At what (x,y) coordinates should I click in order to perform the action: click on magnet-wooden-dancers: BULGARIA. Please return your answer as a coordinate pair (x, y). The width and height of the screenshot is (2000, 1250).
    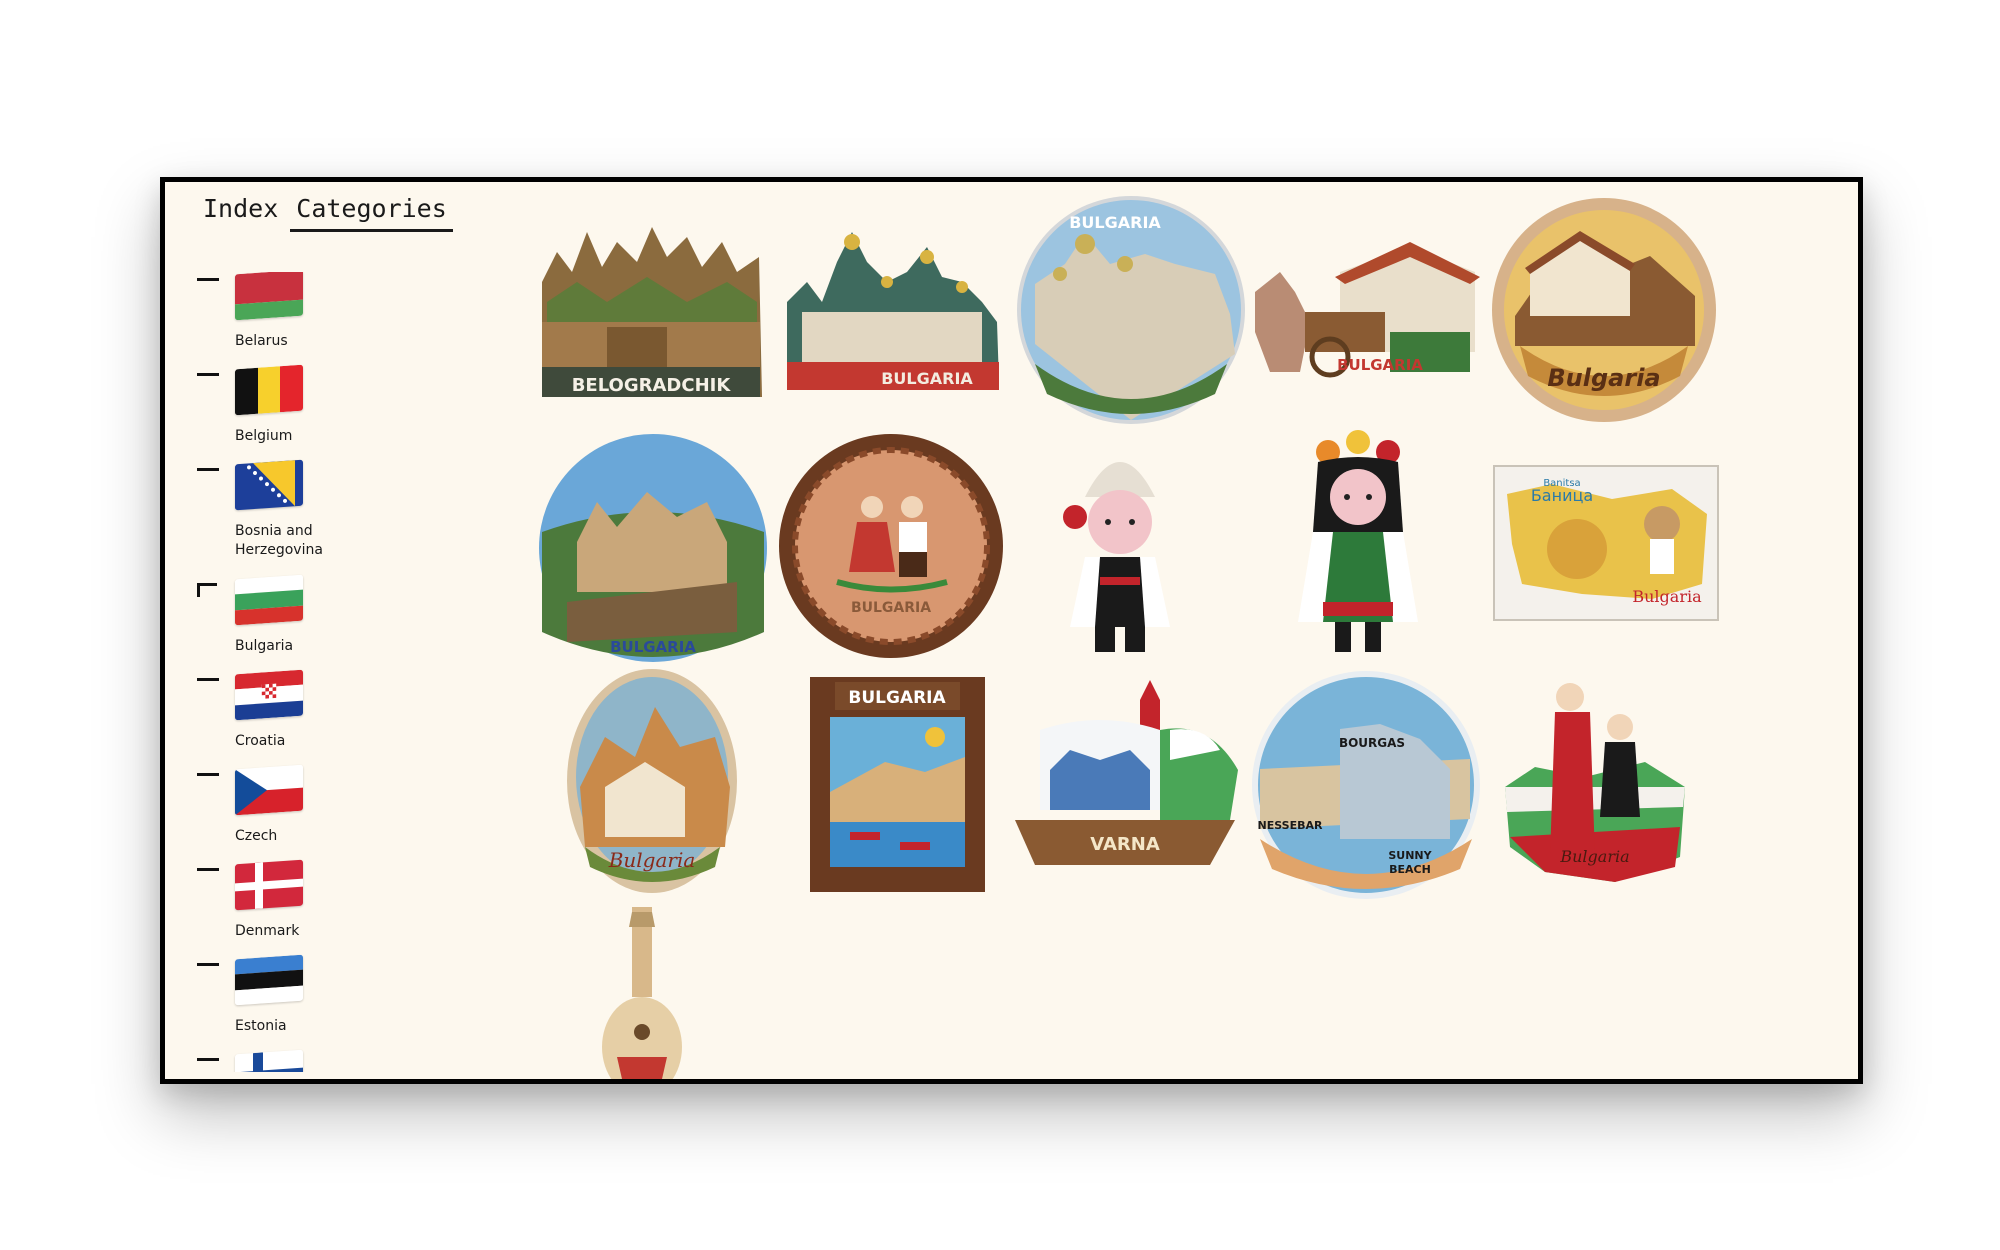
    Looking at the image, I should click on (891, 546).